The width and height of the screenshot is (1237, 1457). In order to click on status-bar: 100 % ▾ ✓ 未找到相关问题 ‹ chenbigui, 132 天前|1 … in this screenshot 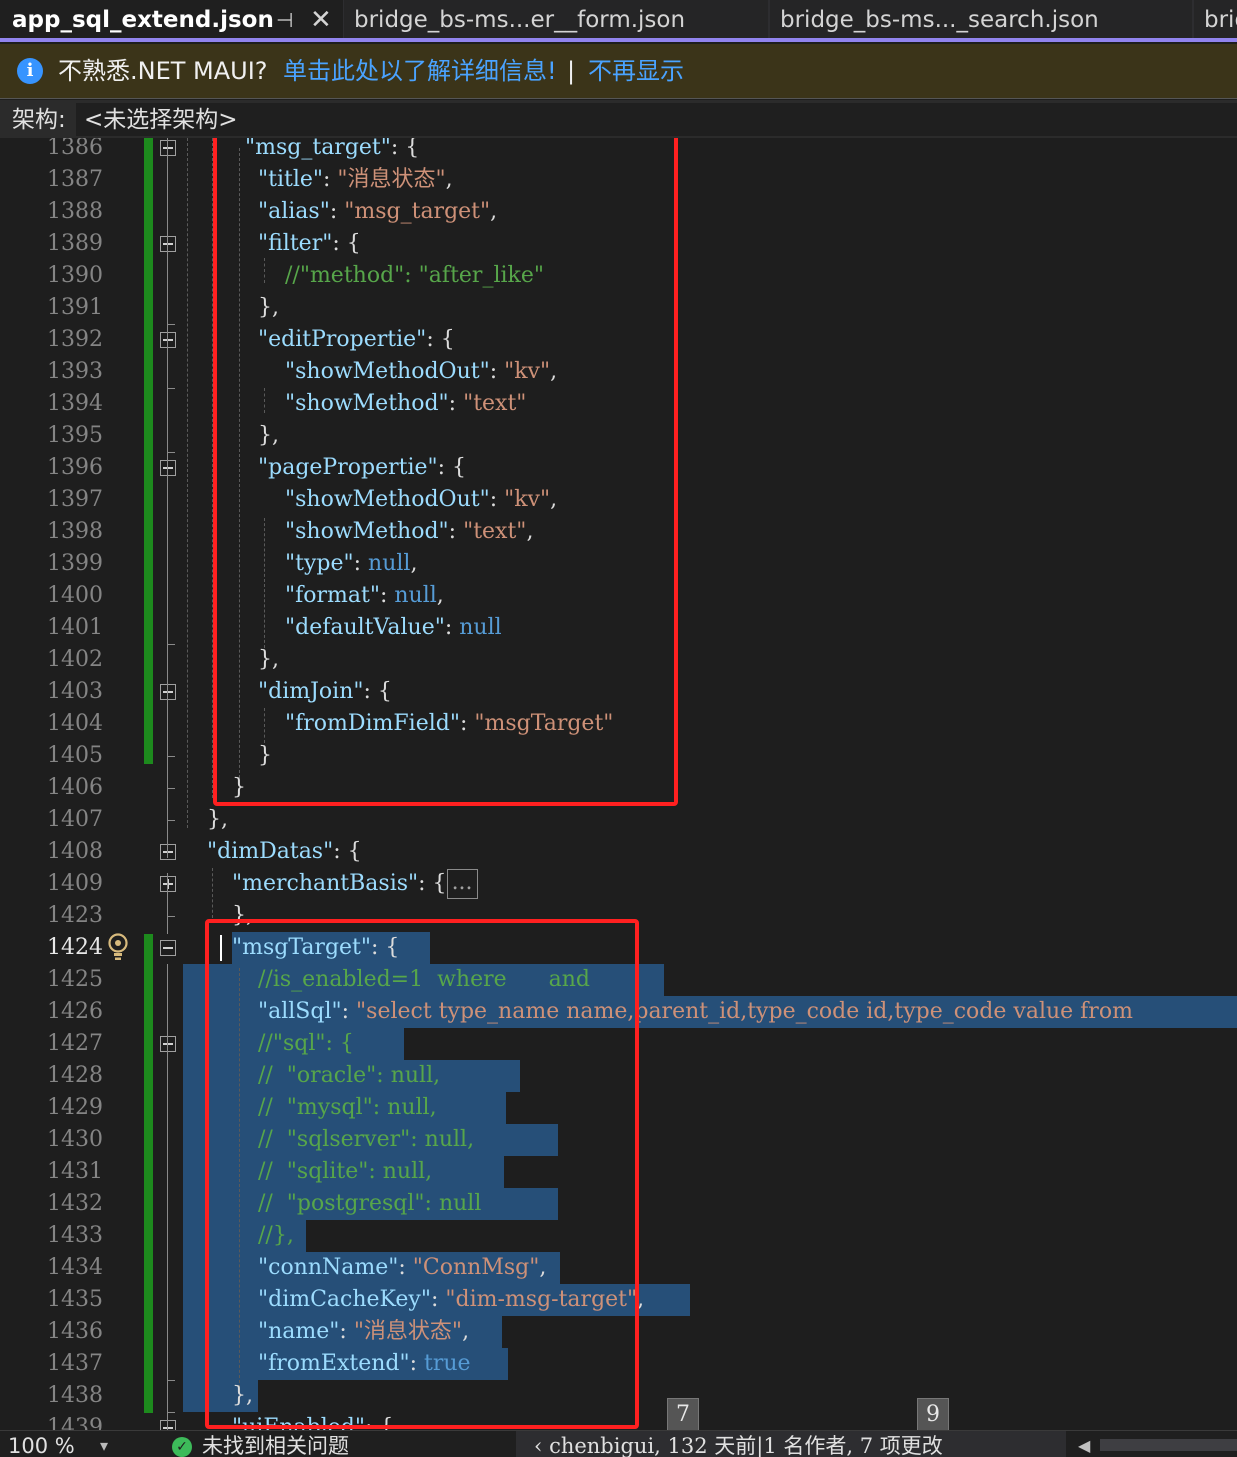, I will do `click(618, 1443)`.